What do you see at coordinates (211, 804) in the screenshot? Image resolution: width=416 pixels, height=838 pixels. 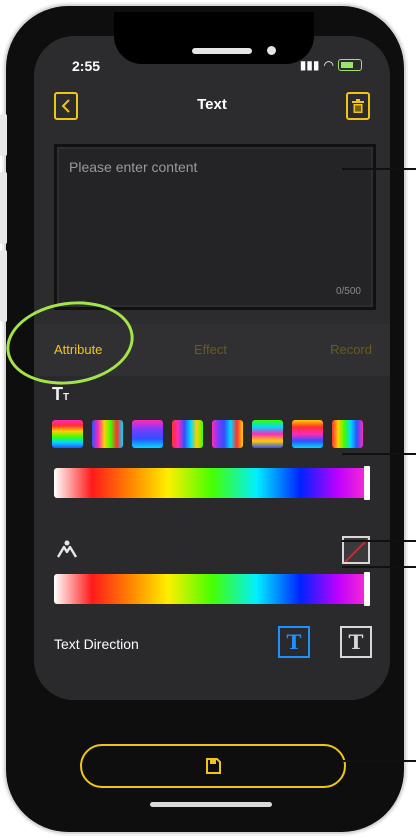 I see `home-indicator` at bounding box center [211, 804].